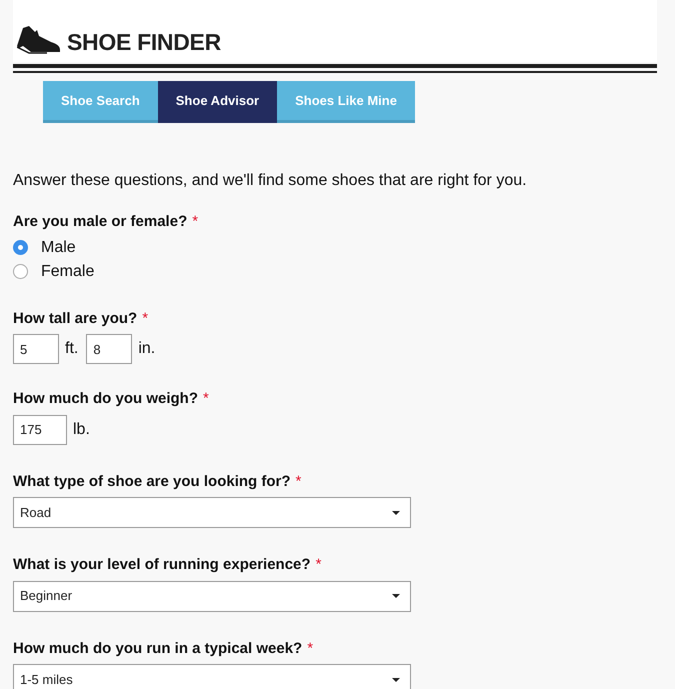 The width and height of the screenshot is (675, 689). Describe the element at coordinates (40, 429) in the screenshot. I see `input-field: 175` at that location.